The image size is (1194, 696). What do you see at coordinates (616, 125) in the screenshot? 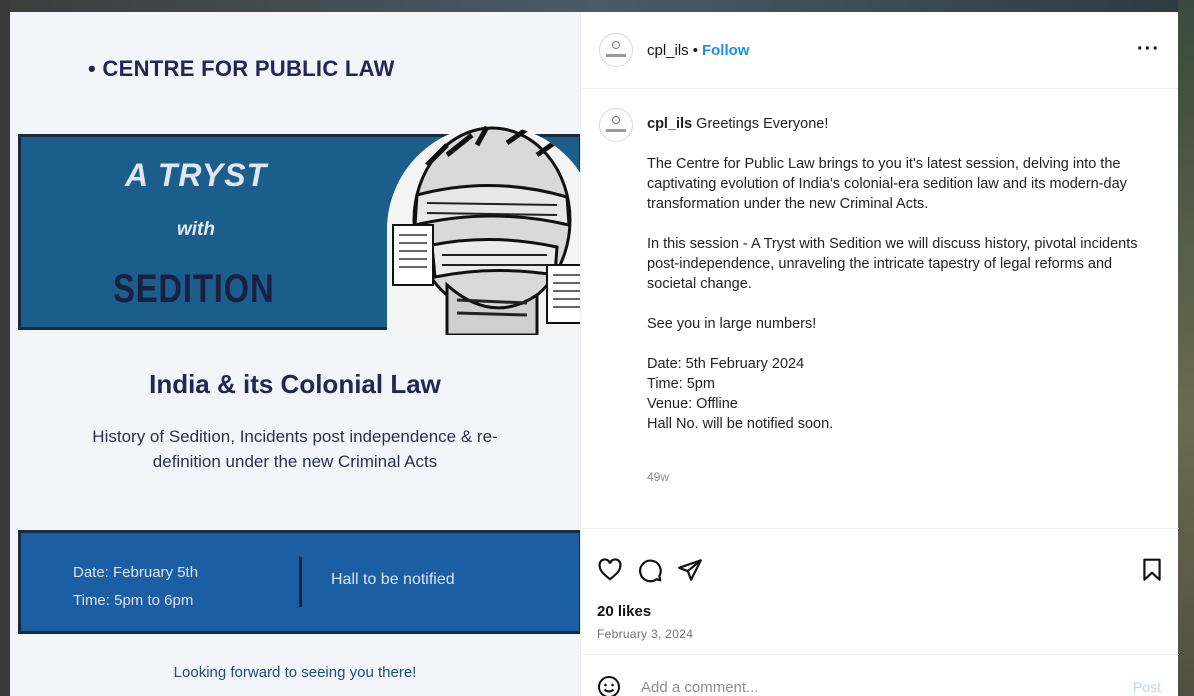
I see `caption-avatar` at bounding box center [616, 125].